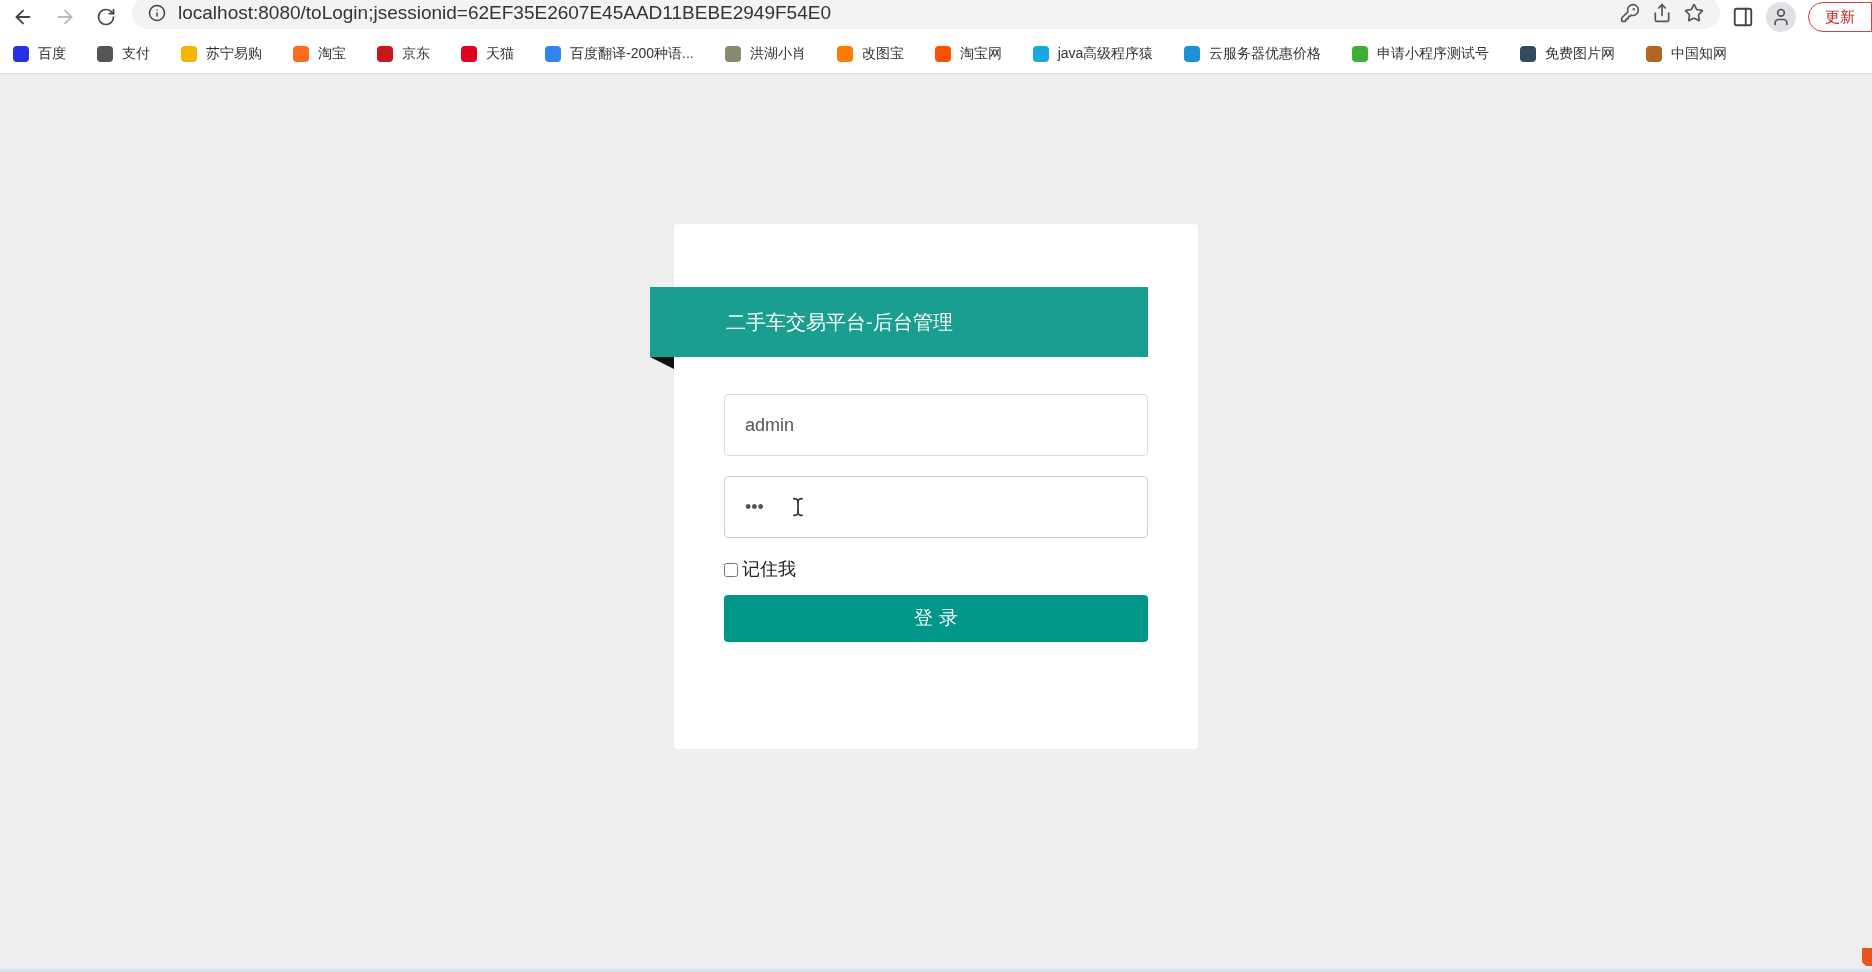 The height and width of the screenshot is (972, 1872). Describe the element at coordinates (1866, 957) in the screenshot. I see `extension-icon` at that location.